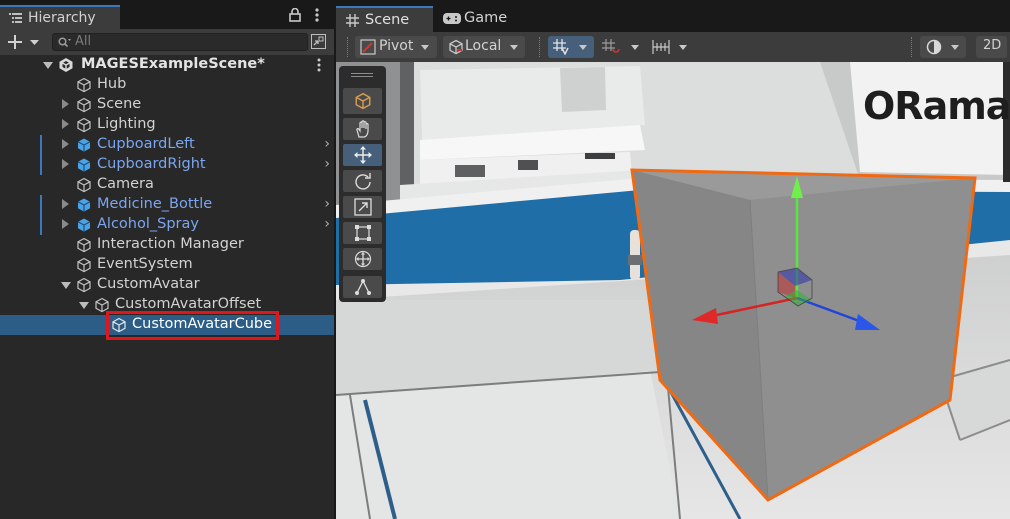  What do you see at coordinates (167, 205) in the screenshot?
I see `hierarchy-item-medicine-bottle: Medicine_Bottle ›` at bounding box center [167, 205].